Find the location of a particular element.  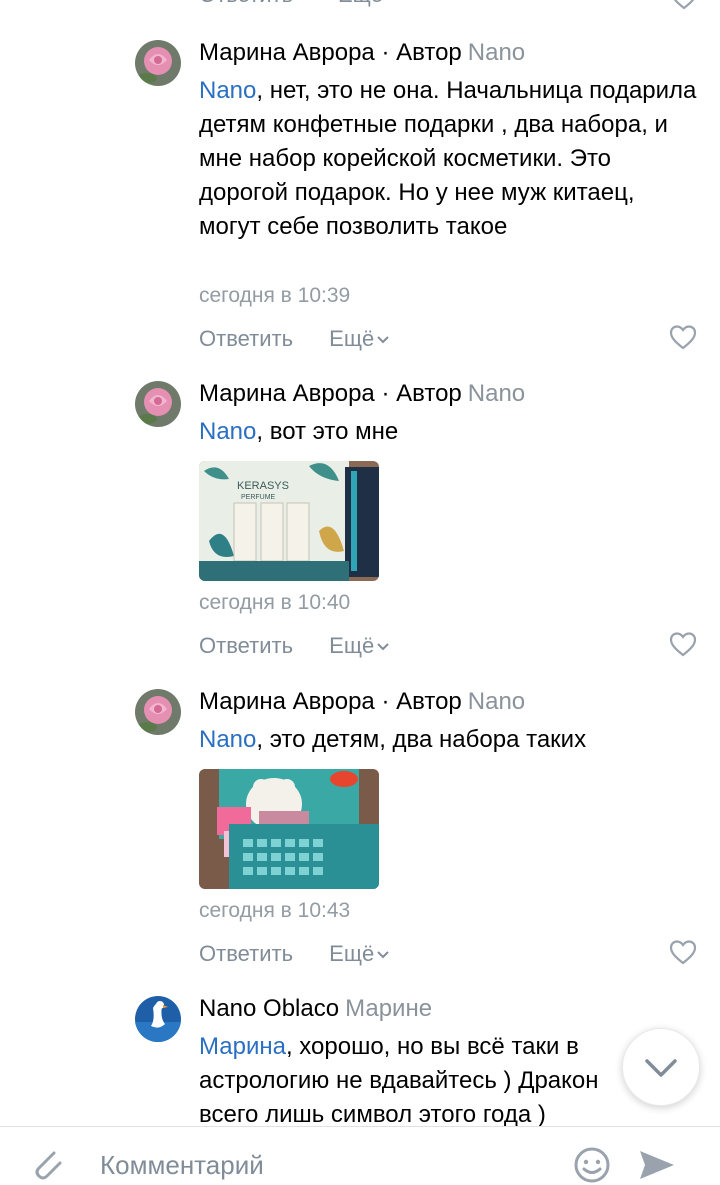

emoji-smile-icon is located at coordinates (592, 1165).